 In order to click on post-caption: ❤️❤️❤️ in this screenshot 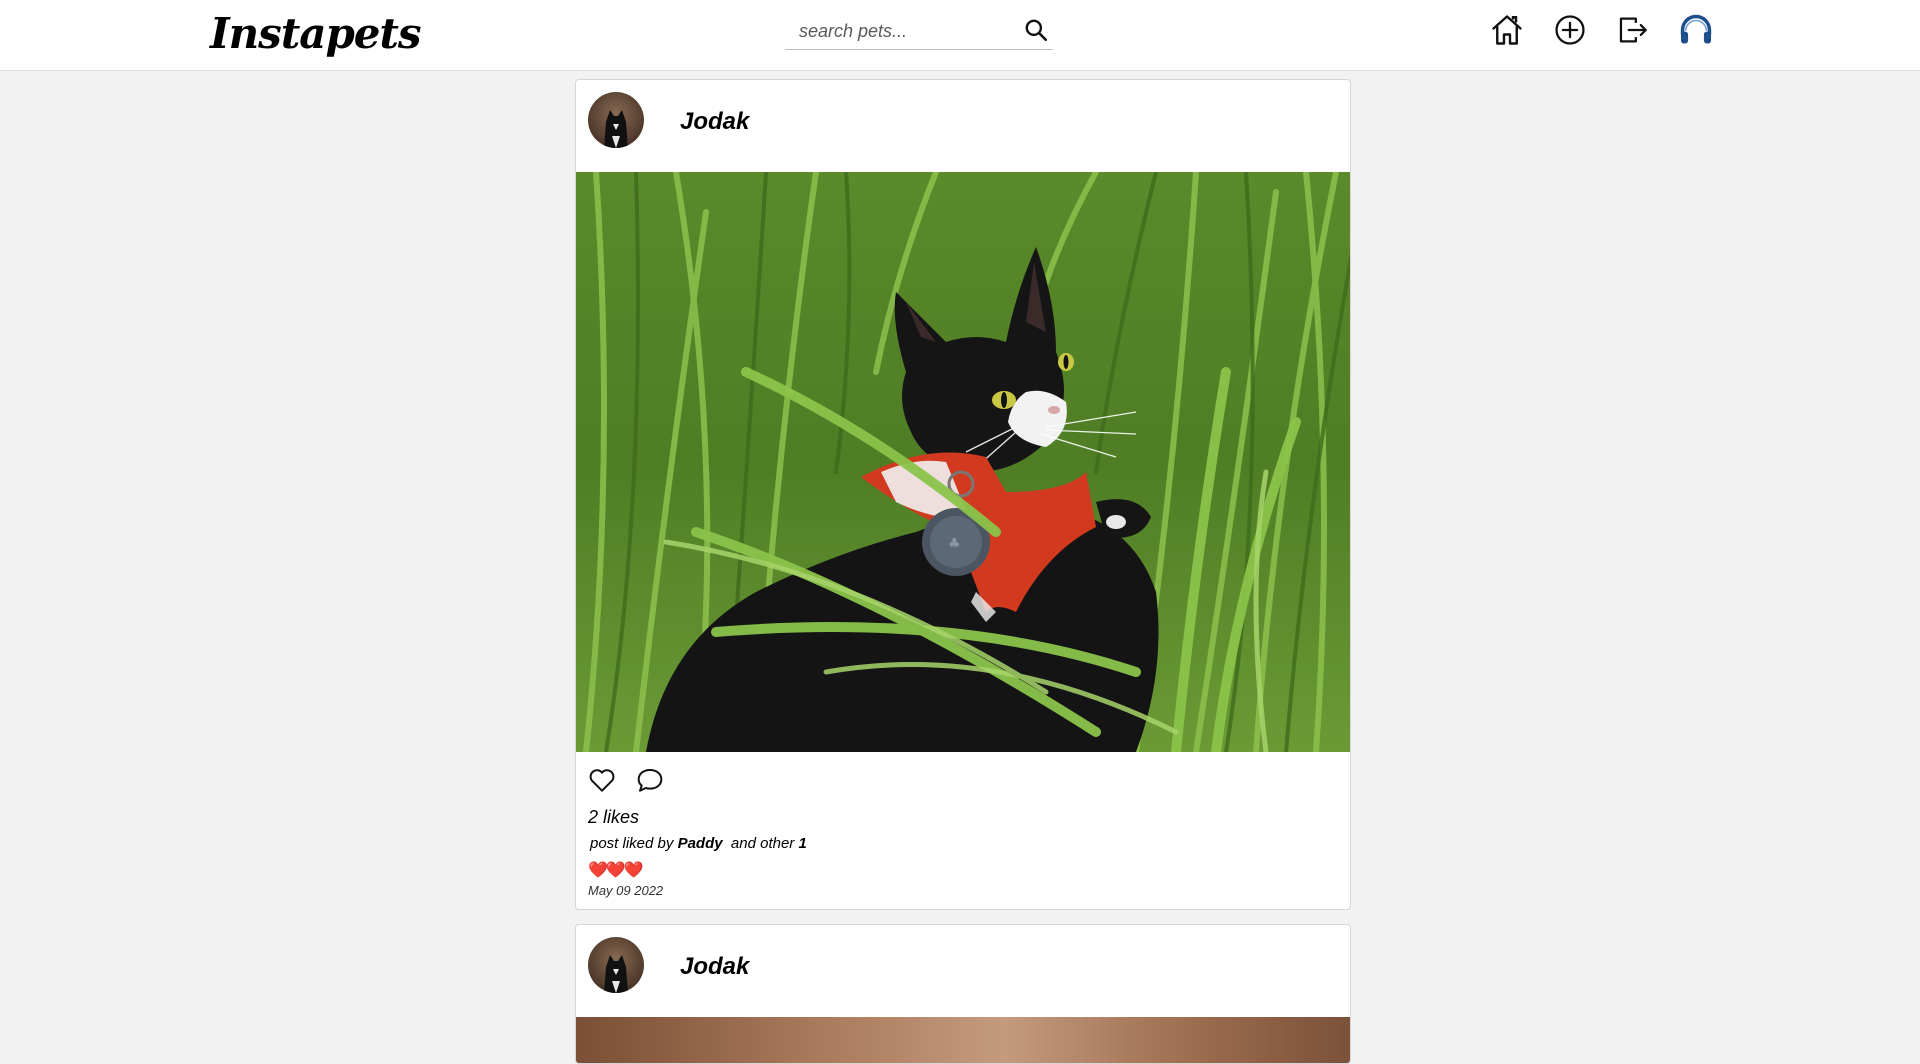, I will do `click(616, 870)`.